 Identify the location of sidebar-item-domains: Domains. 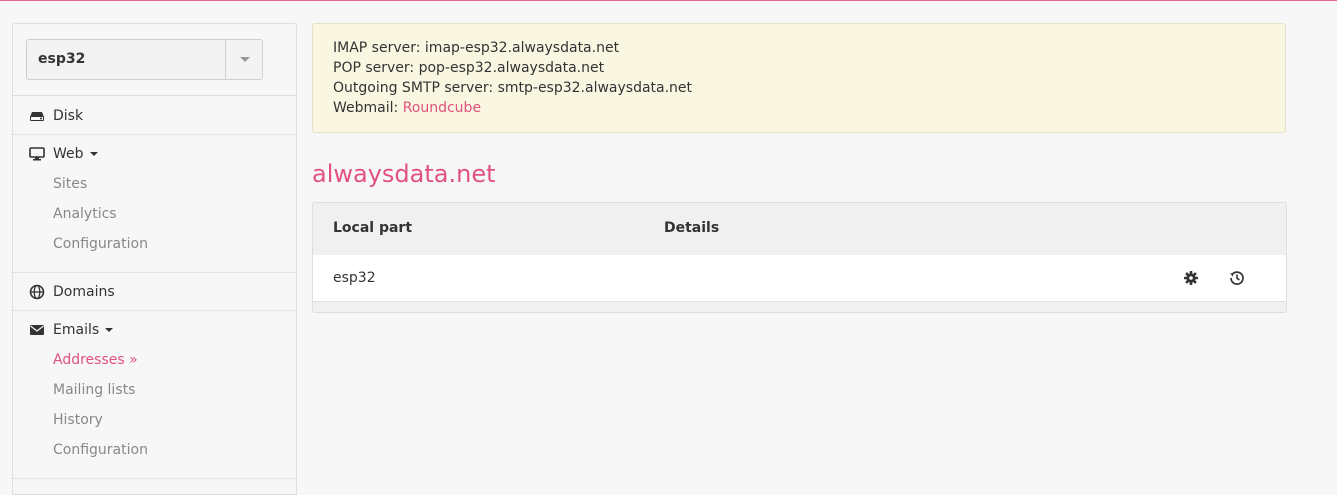
(72, 292).